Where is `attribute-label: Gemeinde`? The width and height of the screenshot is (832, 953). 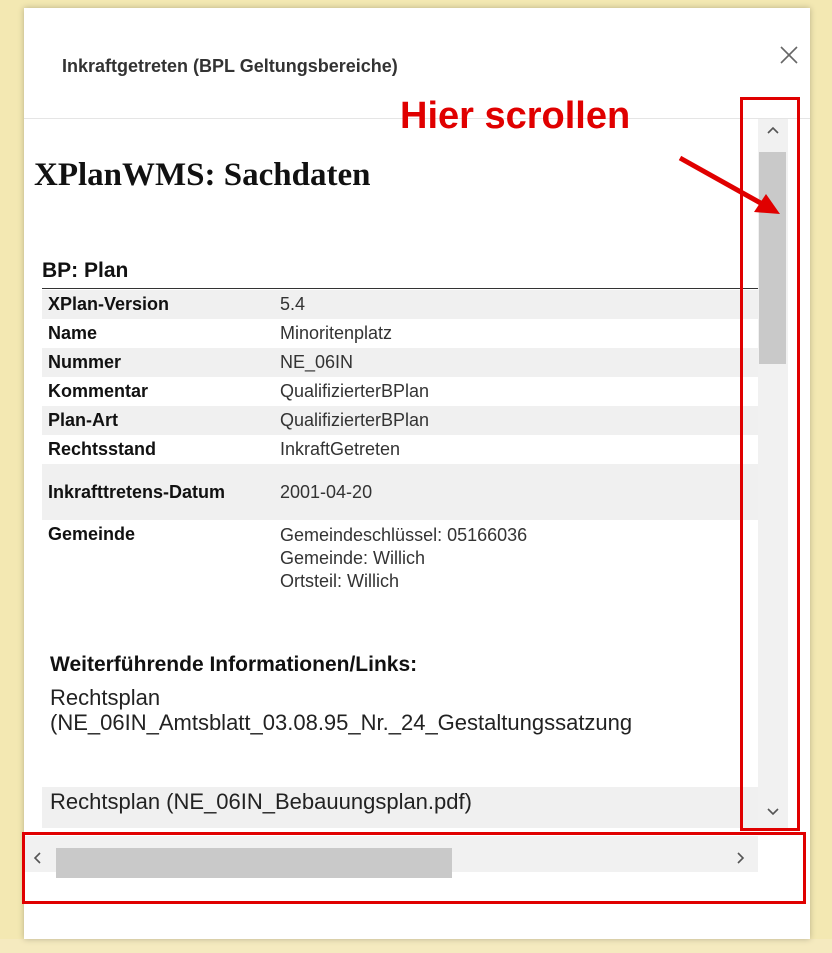 attribute-label: Gemeinde is located at coordinates (92, 534).